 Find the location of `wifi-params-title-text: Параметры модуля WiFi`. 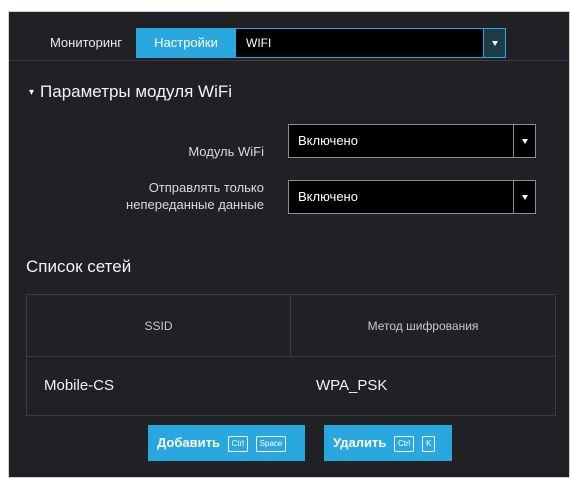

wifi-params-title-text: Параметры модуля WiFi is located at coordinates (136, 91).